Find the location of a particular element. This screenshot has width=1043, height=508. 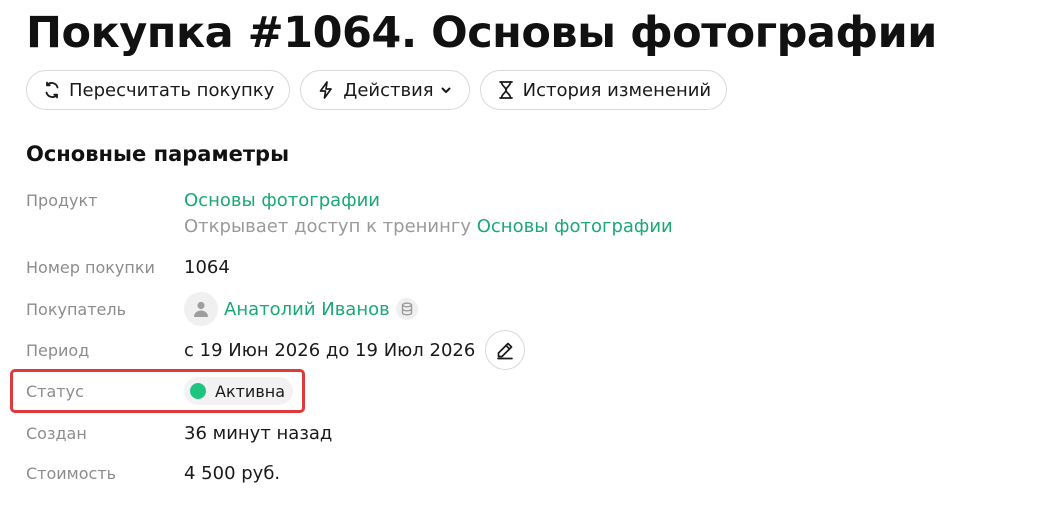

section-title: Основные параметры is located at coordinates (158, 154).